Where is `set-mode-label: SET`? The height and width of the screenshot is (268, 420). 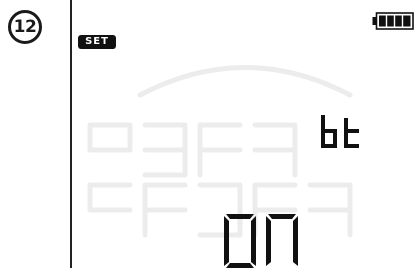 set-mode-label: SET is located at coordinates (97, 41).